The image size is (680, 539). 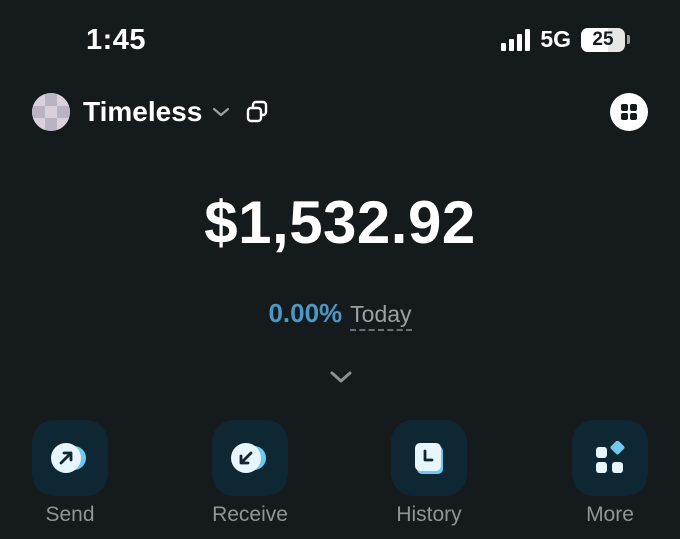 I want to click on battery-icon: 25, so click(x=603, y=39).